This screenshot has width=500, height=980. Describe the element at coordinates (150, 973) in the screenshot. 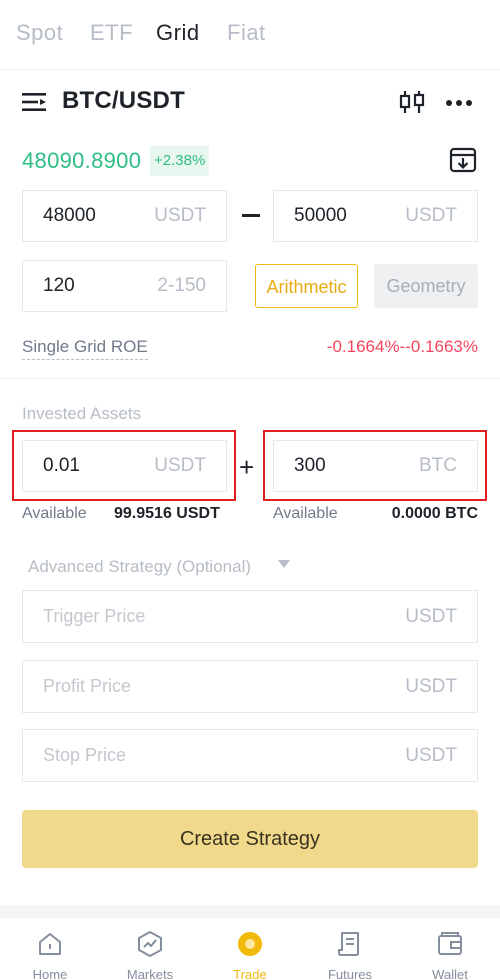

I see `nav-markets-label: Markets` at that location.